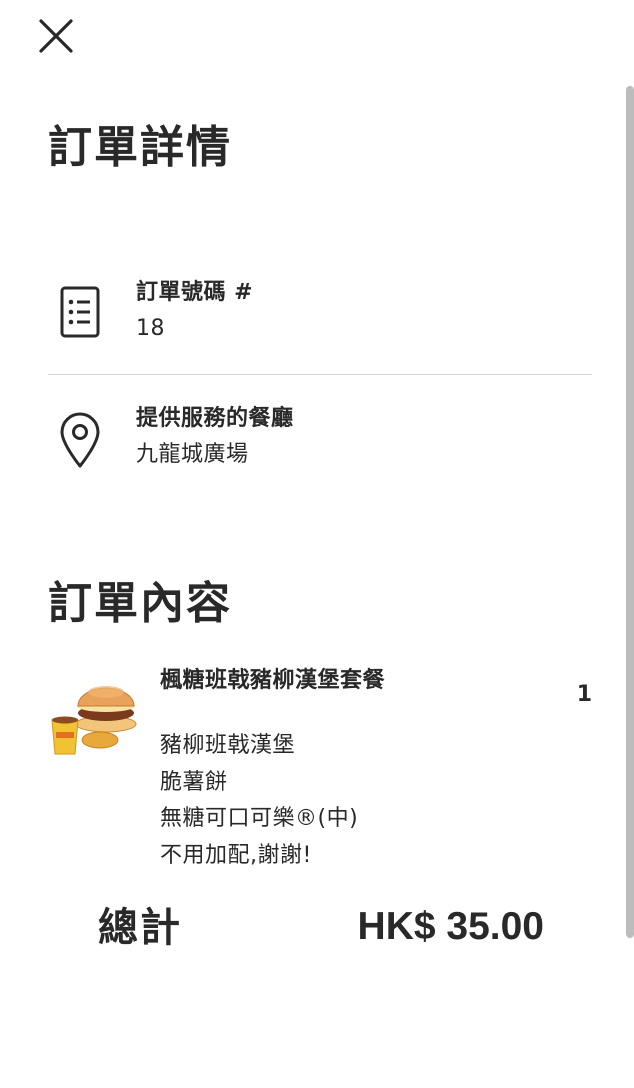 This screenshot has height=1088, width=634. What do you see at coordinates (630, 512) in the screenshot?
I see `scrollbar` at bounding box center [630, 512].